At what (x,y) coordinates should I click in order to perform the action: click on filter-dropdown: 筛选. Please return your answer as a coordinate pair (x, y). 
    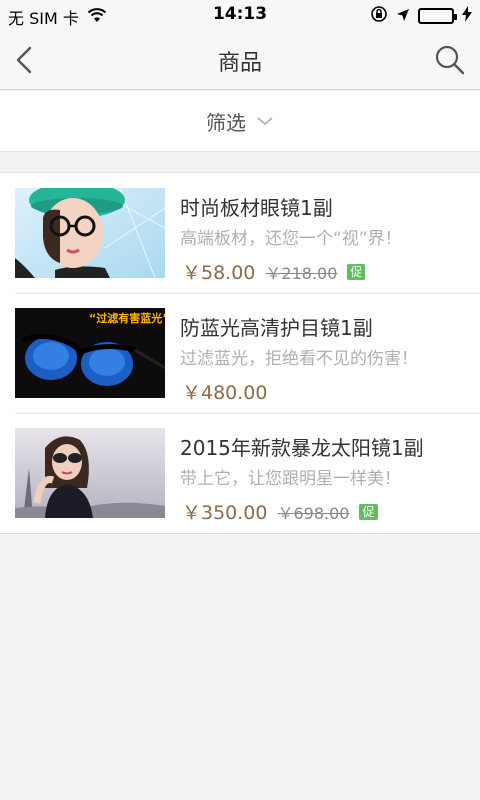
    Looking at the image, I should click on (240, 121).